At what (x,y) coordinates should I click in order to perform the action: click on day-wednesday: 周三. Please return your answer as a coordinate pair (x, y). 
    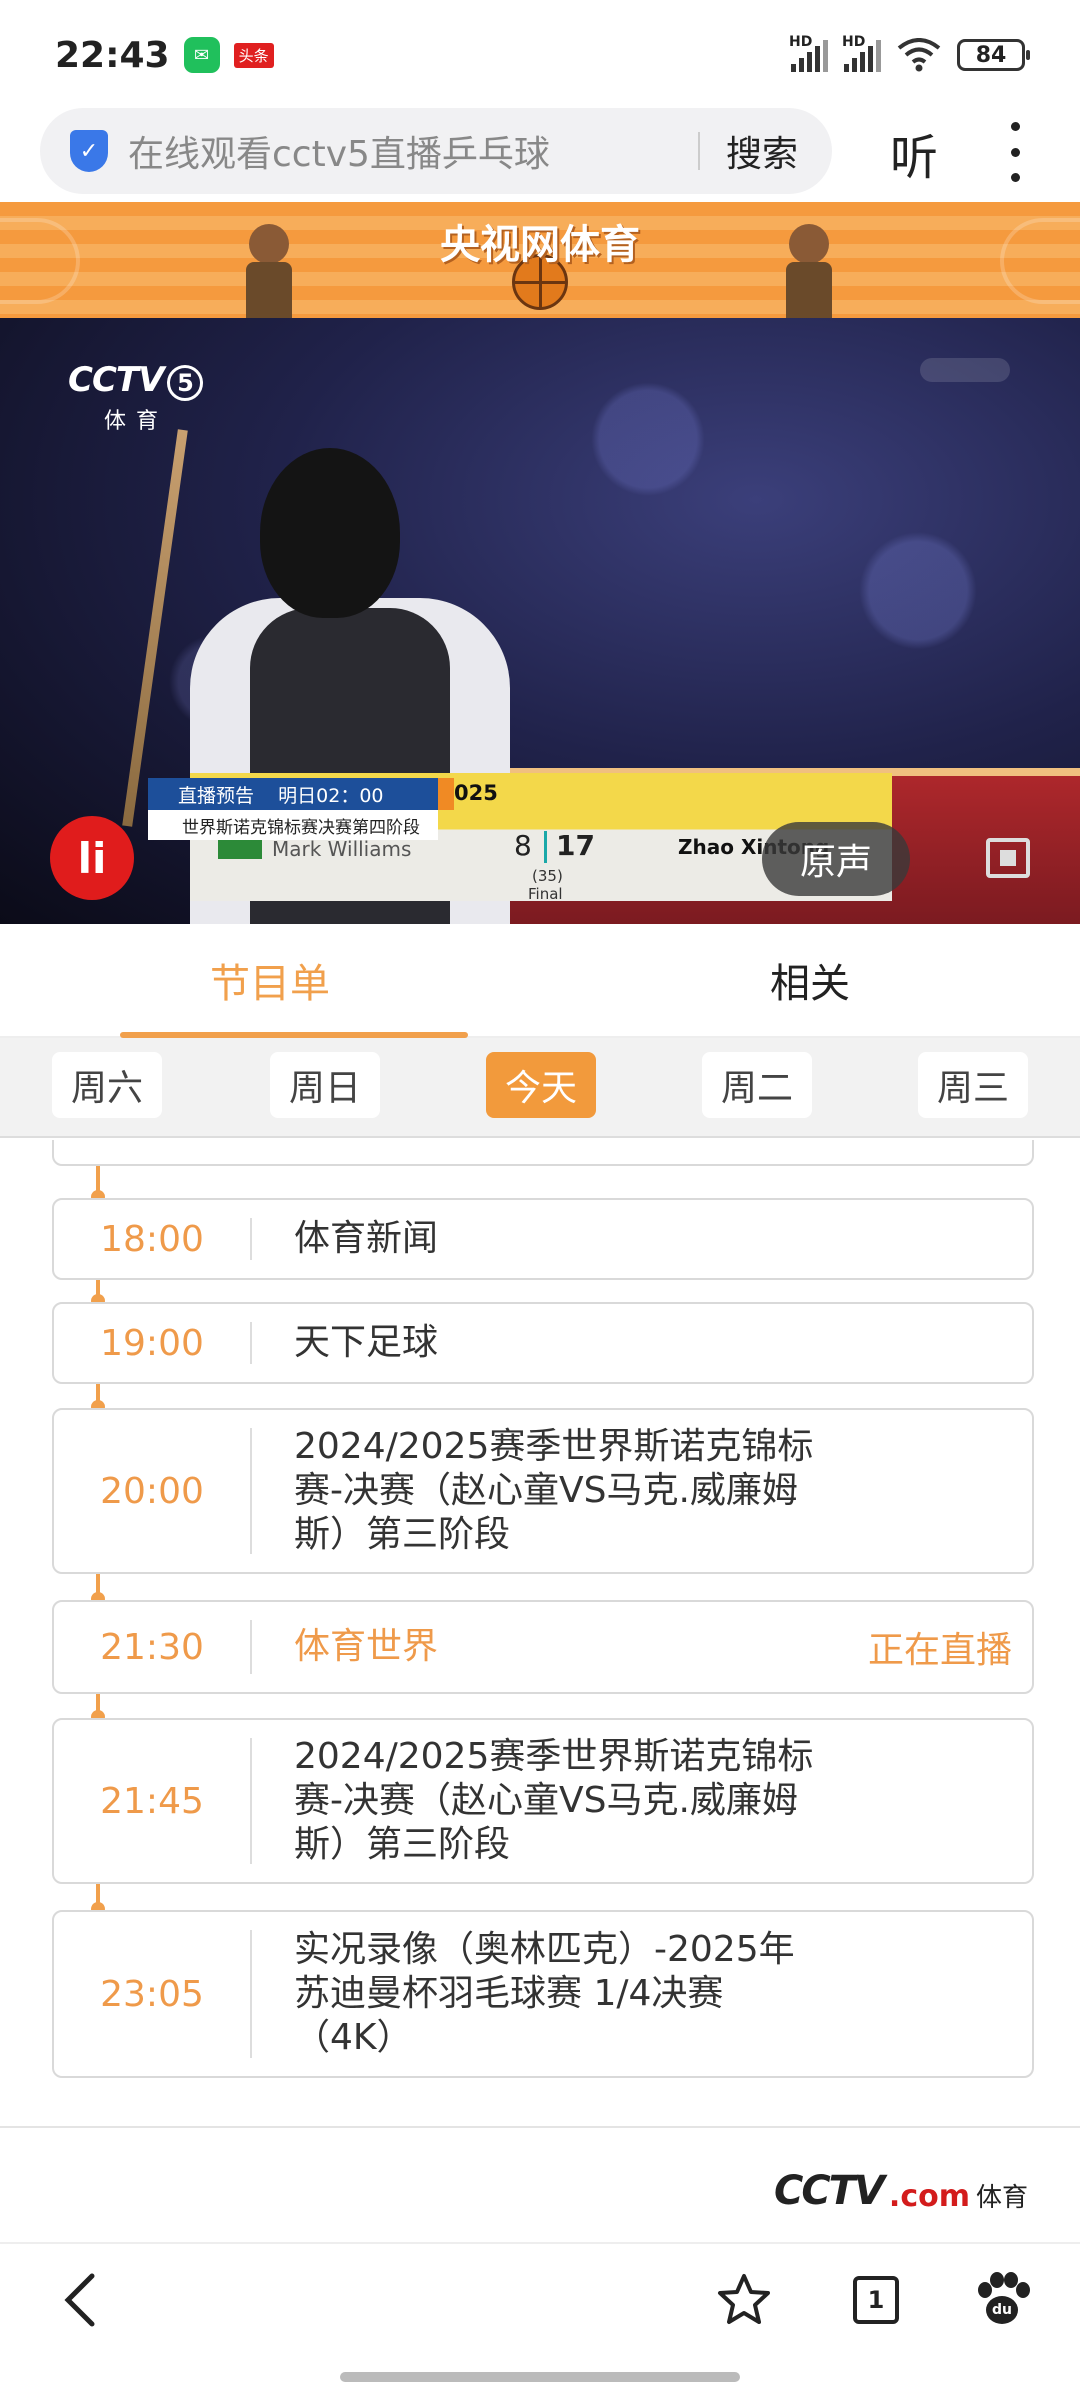
    Looking at the image, I should click on (973, 1085).